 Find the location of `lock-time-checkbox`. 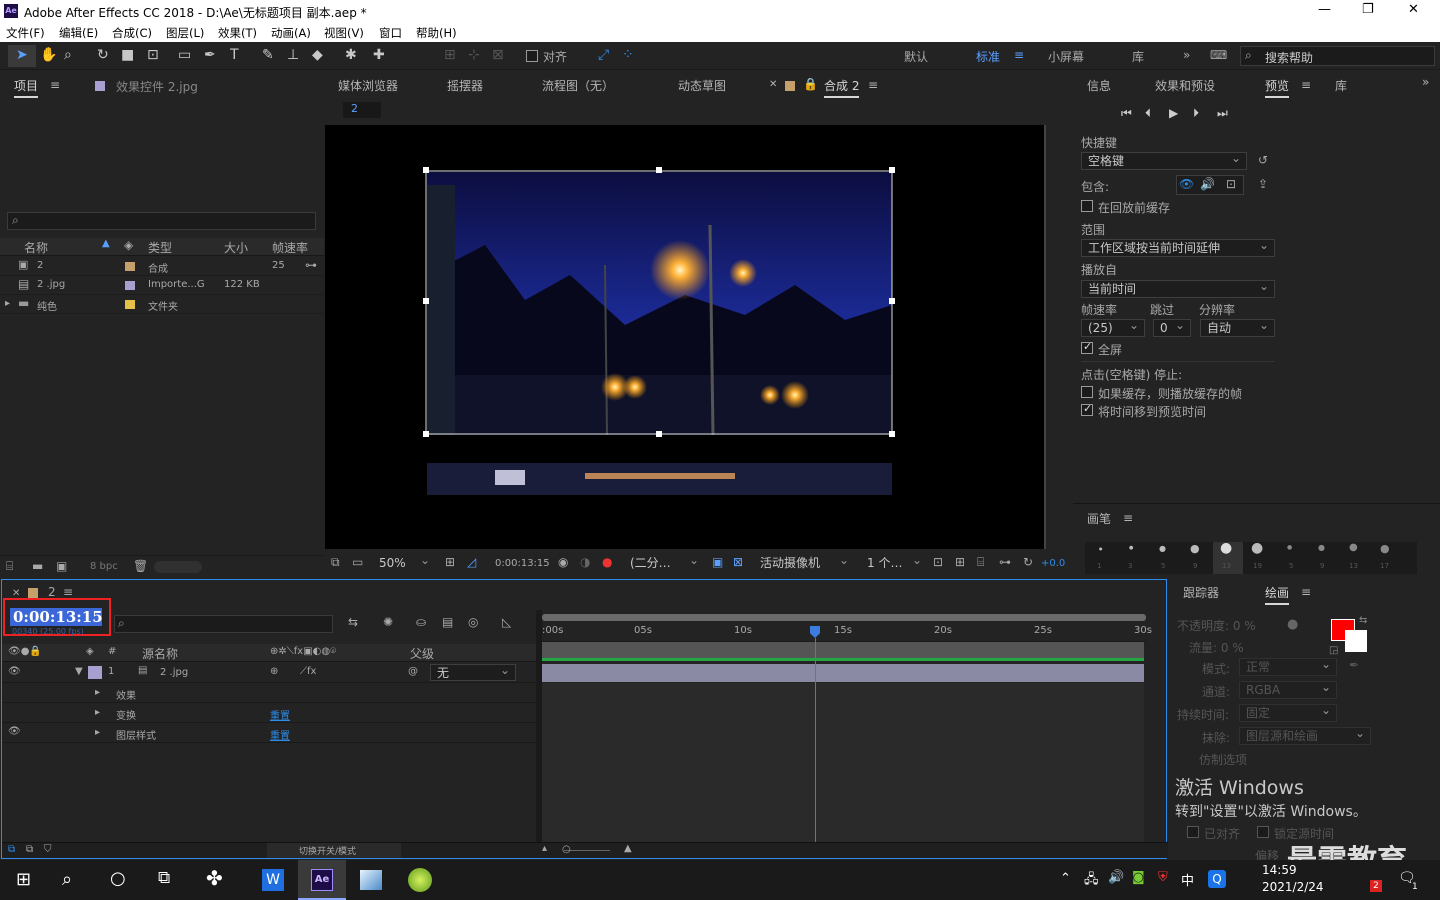

lock-time-checkbox is located at coordinates (1263, 832).